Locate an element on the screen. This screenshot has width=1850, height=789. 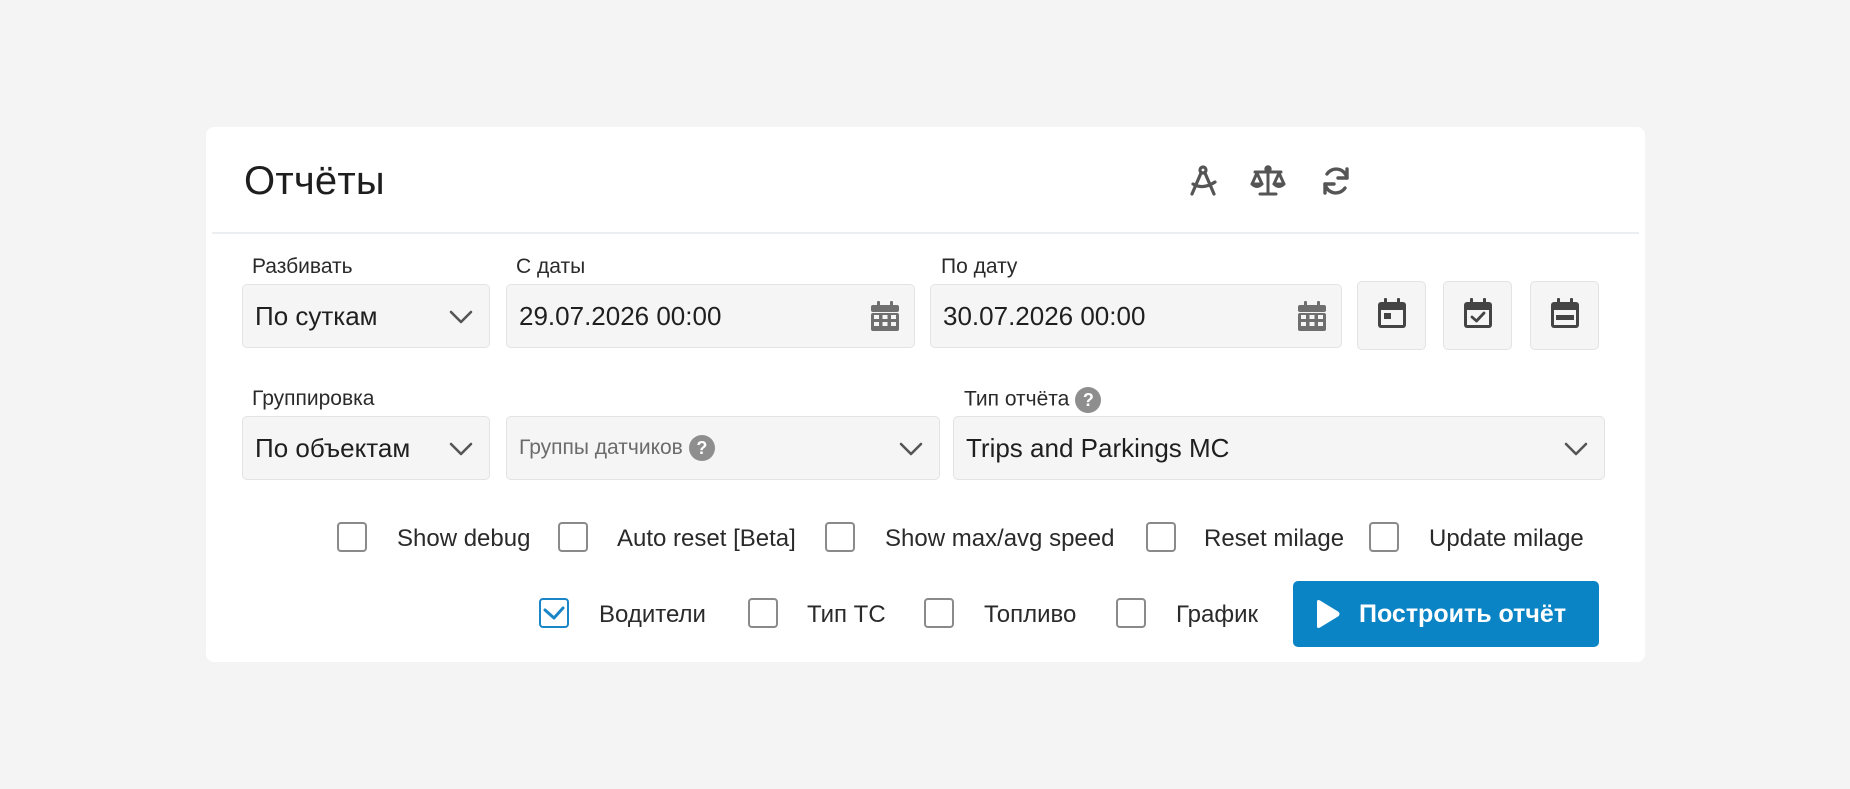
drivers-checkbox is located at coordinates (554, 613).